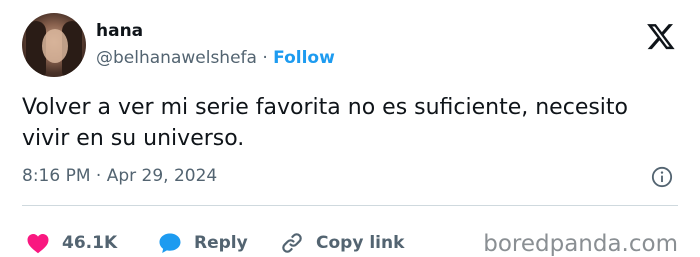  What do you see at coordinates (90, 243) in the screenshot?
I see `like-count: 46.1K` at bounding box center [90, 243].